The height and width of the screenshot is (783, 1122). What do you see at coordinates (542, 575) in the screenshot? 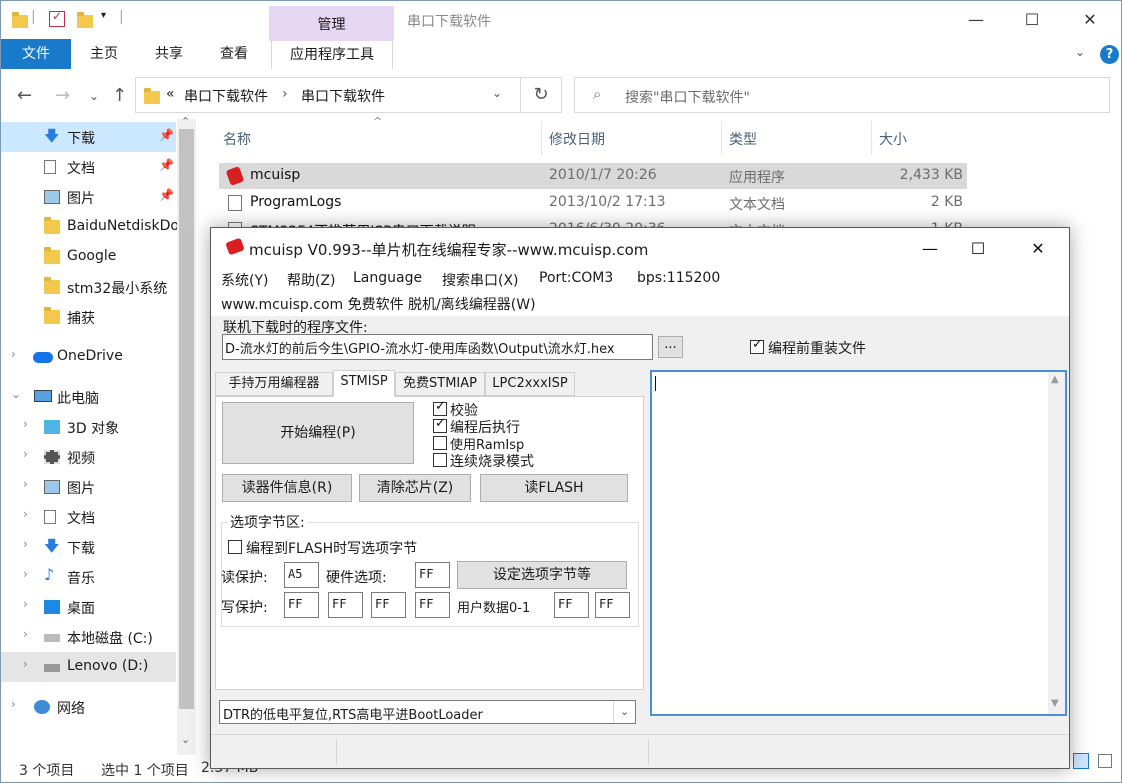
I see `set-option-bytes-button: 设定选项字节等` at bounding box center [542, 575].